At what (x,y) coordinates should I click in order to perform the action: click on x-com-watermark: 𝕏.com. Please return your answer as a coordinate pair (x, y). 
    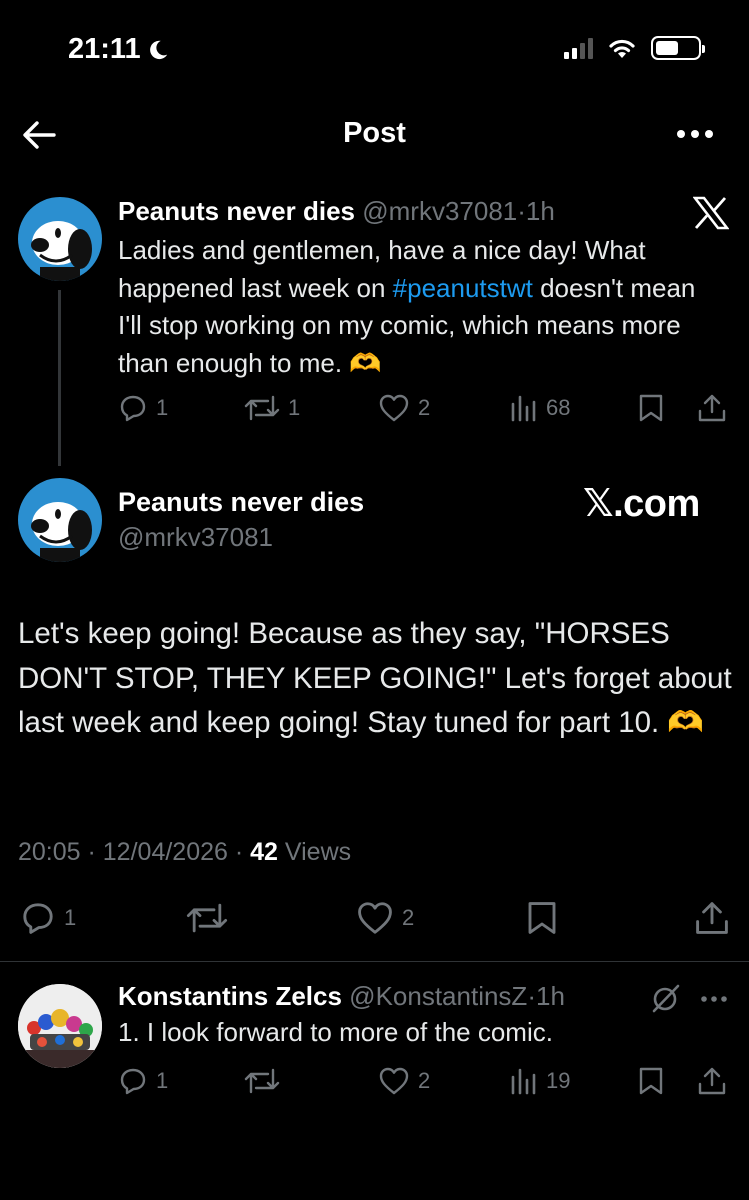
    Looking at the image, I should click on (641, 504).